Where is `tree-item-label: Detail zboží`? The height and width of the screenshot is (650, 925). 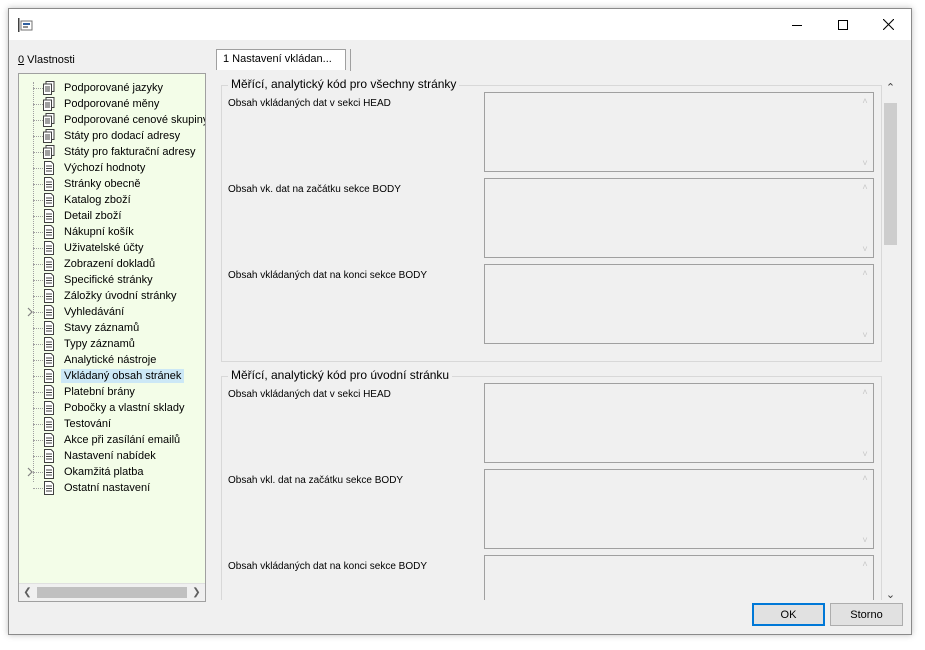 tree-item-label: Detail zboží is located at coordinates (93, 216).